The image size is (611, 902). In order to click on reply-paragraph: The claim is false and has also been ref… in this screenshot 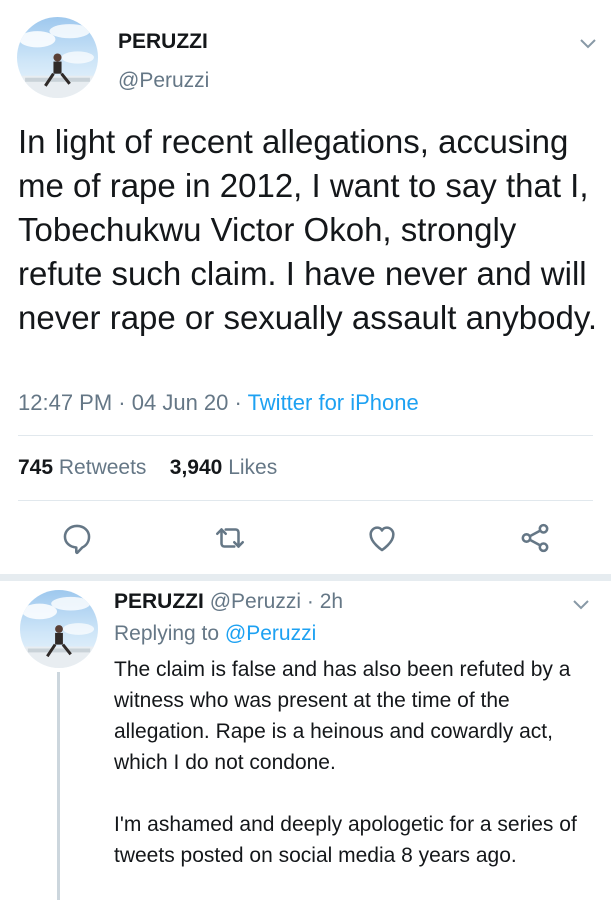, I will do `click(342, 716)`.